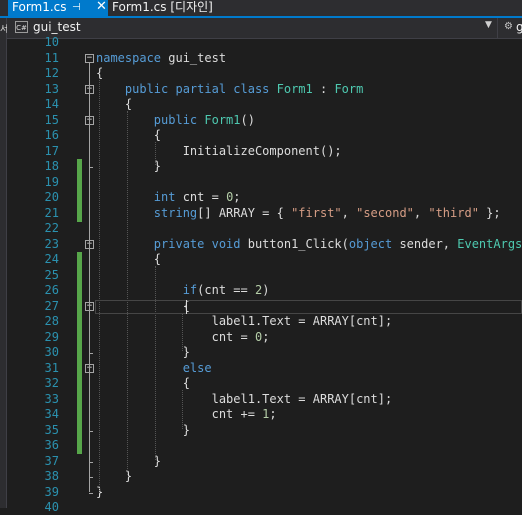 The image size is (522, 515). I want to click on close-icon: ✕, so click(101, 7).